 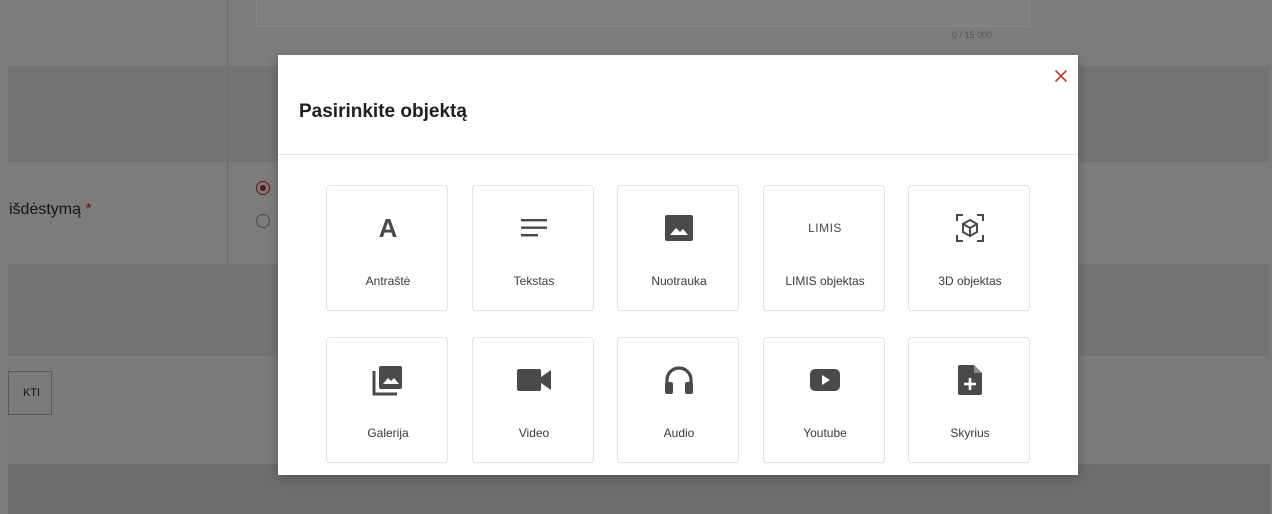 I want to click on background-action-button: KTI, so click(x=30, y=393).